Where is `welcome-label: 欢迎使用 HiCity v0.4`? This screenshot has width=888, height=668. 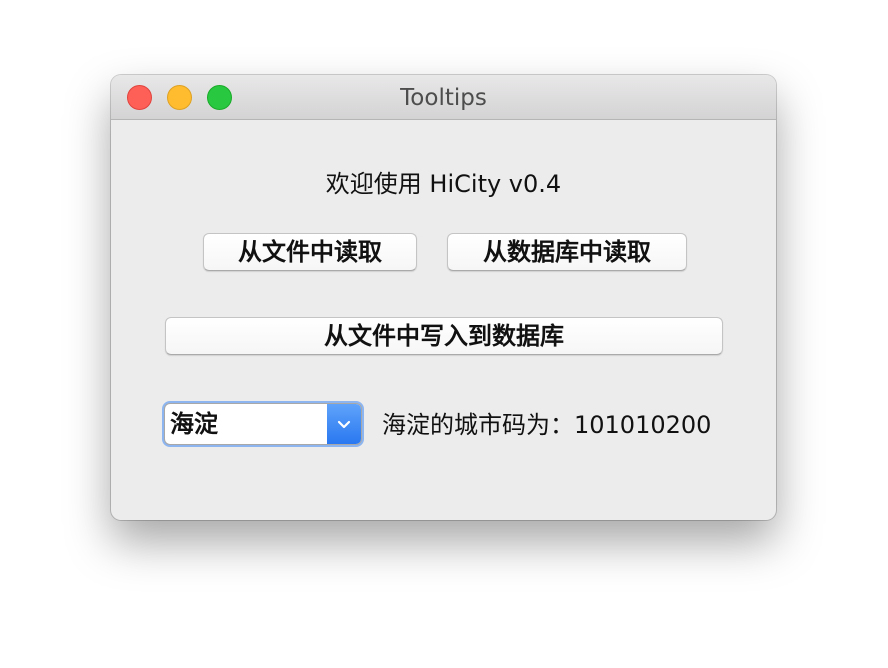 welcome-label: 欢迎使用 HiCity v0.4 is located at coordinates (443, 184).